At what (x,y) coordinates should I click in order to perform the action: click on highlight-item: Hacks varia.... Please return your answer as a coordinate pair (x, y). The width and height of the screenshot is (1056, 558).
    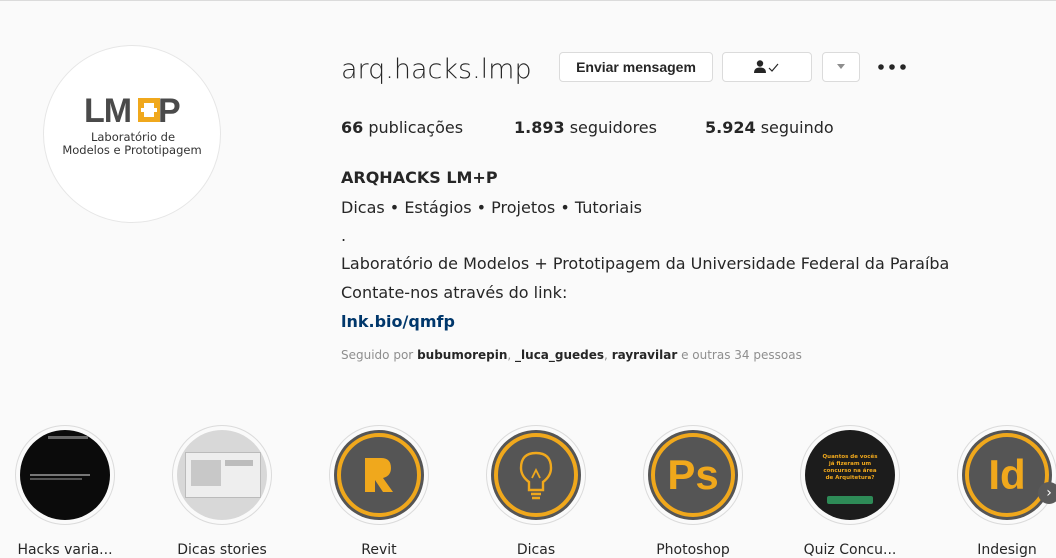
    Looking at the image, I should click on (65, 491).